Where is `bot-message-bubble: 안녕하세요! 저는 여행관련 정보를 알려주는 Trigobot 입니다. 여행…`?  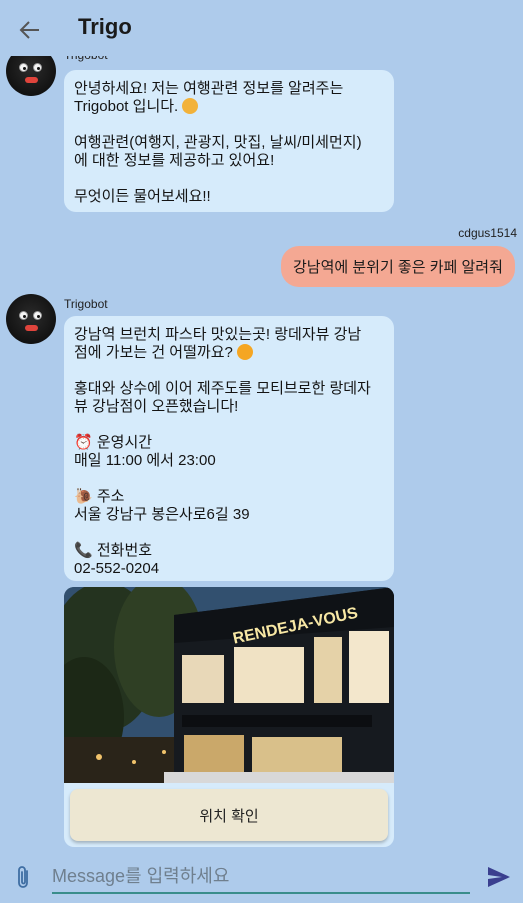
bot-message-bubble: 안녕하세요! 저는 여행관련 정보를 알려주는 Trigobot 입니다. 여행… is located at coordinates (229, 141).